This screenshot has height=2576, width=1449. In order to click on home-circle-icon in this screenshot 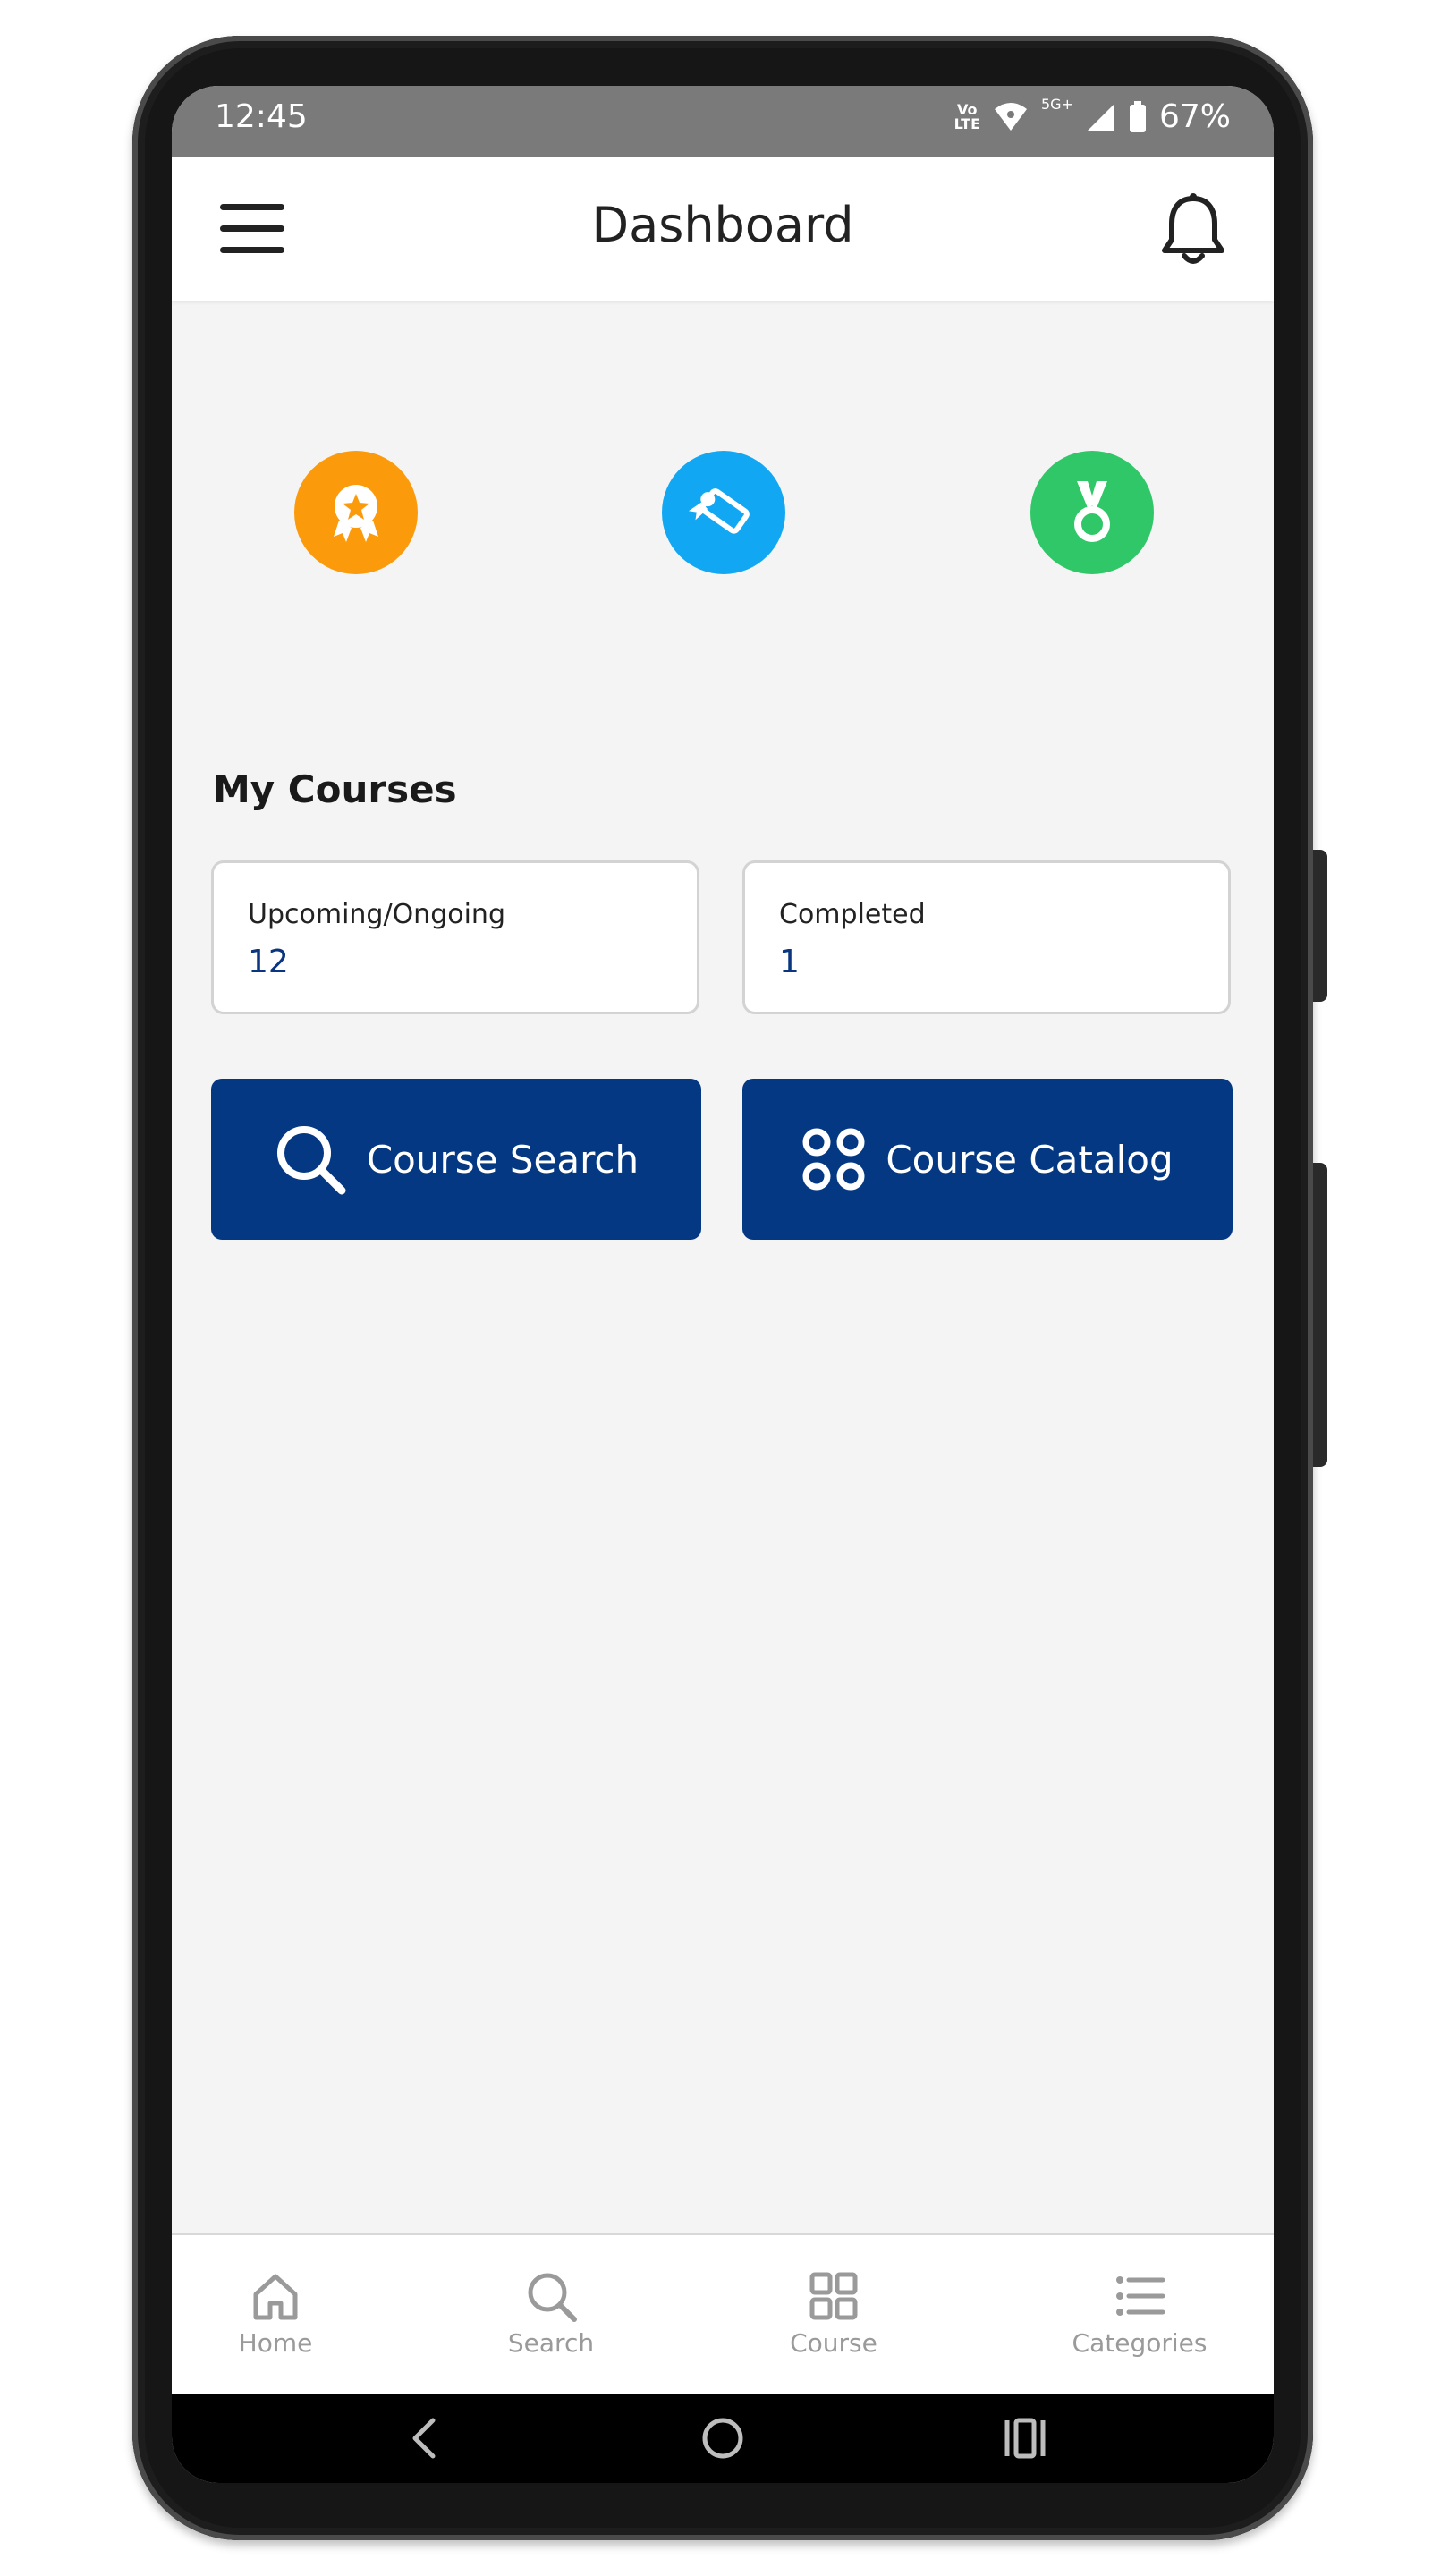, I will do `click(723, 2438)`.